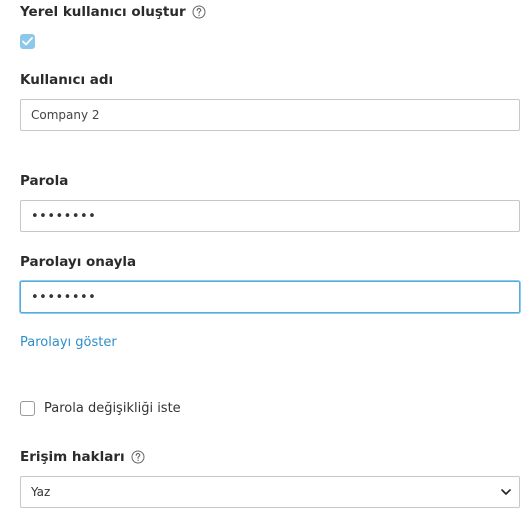 Image resolution: width=530 pixels, height=520 pixels. Describe the element at coordinates (44, 181) in the screenshot. I see `password-label: Parola` at that location.